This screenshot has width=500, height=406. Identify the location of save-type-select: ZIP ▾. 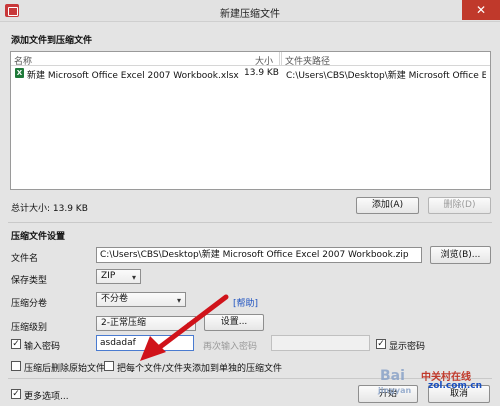
(118, 276).